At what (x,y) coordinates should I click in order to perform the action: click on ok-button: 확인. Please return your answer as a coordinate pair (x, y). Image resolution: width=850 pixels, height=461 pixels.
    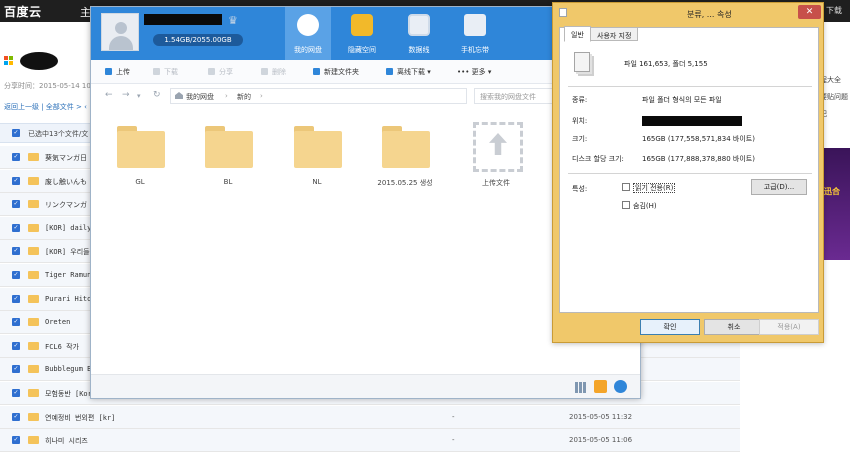
    Looking at the image, I should click on (670, 327).